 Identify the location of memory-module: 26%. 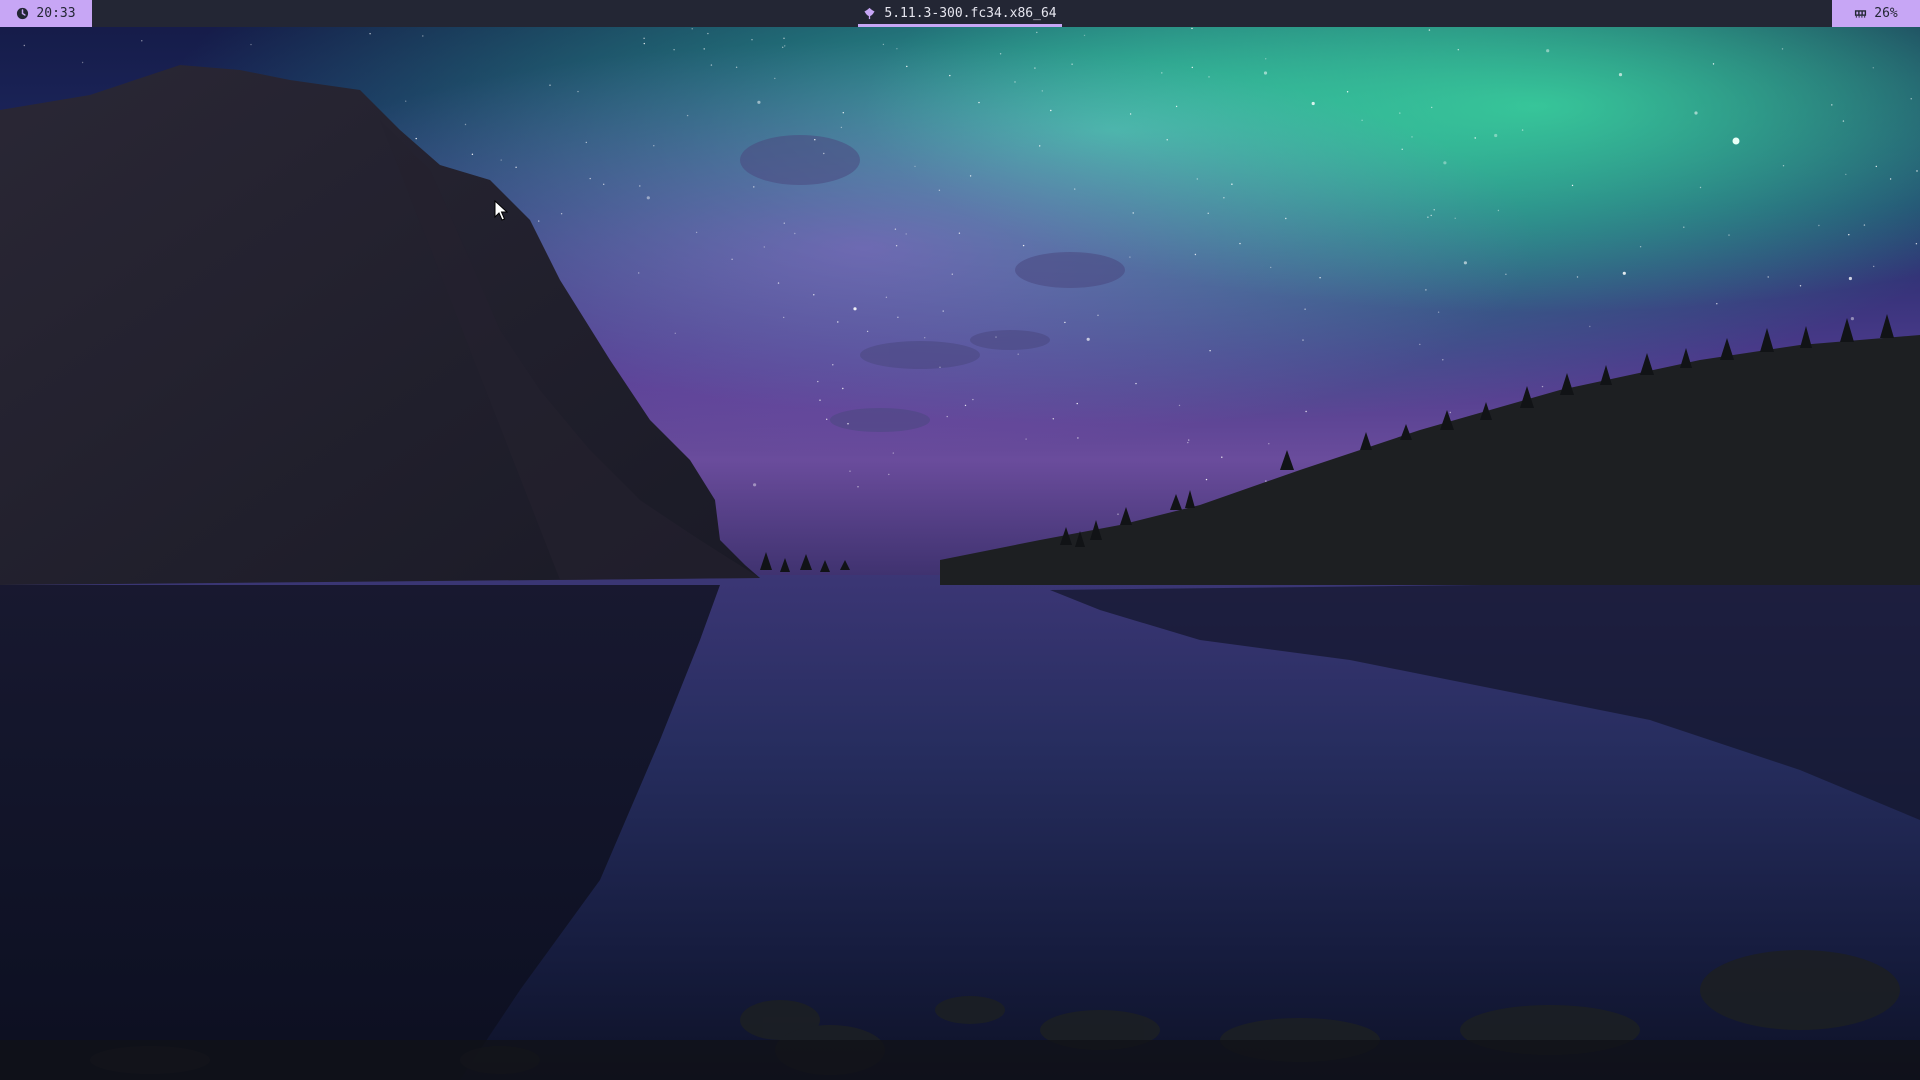
(1876, 13).